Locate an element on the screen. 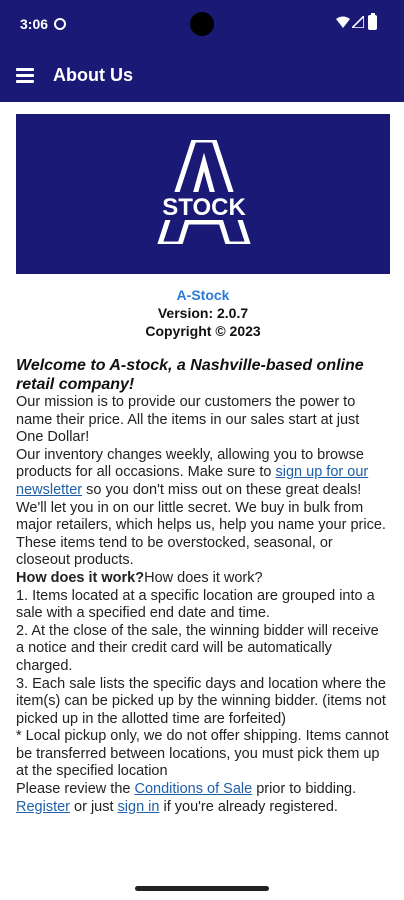 This screenshot has height=900, width=404. wifi-icon is located at coordinates (343, 22).